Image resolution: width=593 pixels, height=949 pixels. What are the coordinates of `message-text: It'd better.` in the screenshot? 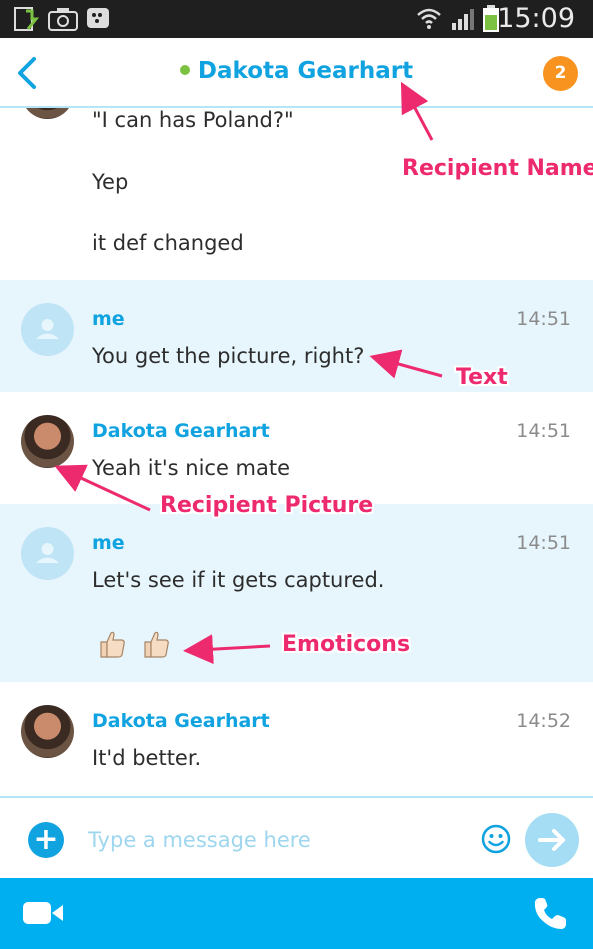 It's located at (147, 758).